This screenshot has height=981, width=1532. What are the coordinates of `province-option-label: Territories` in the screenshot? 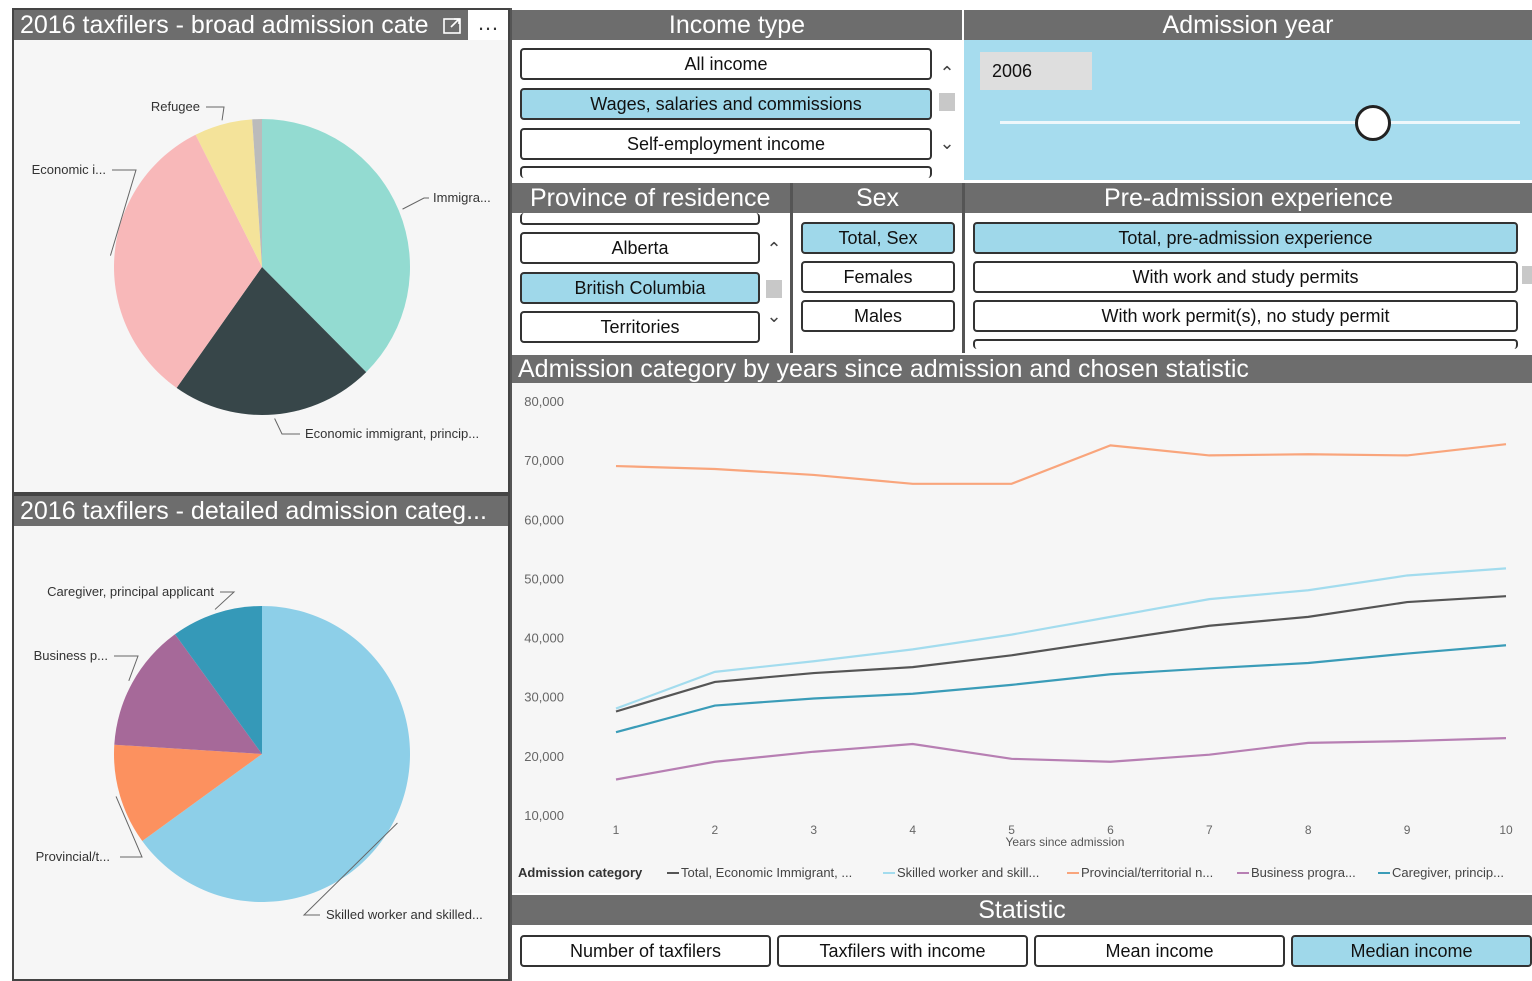 It's located at (640, 327).